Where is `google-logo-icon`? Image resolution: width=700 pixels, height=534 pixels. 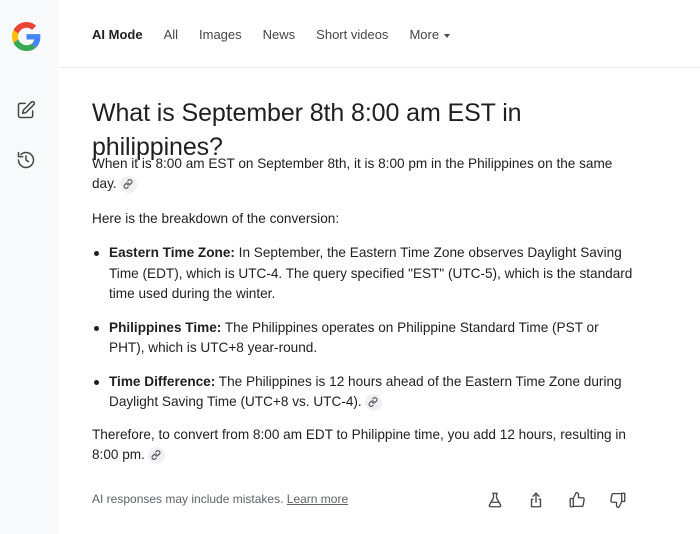 google-logo-icon is located at coordinates (26, 36).